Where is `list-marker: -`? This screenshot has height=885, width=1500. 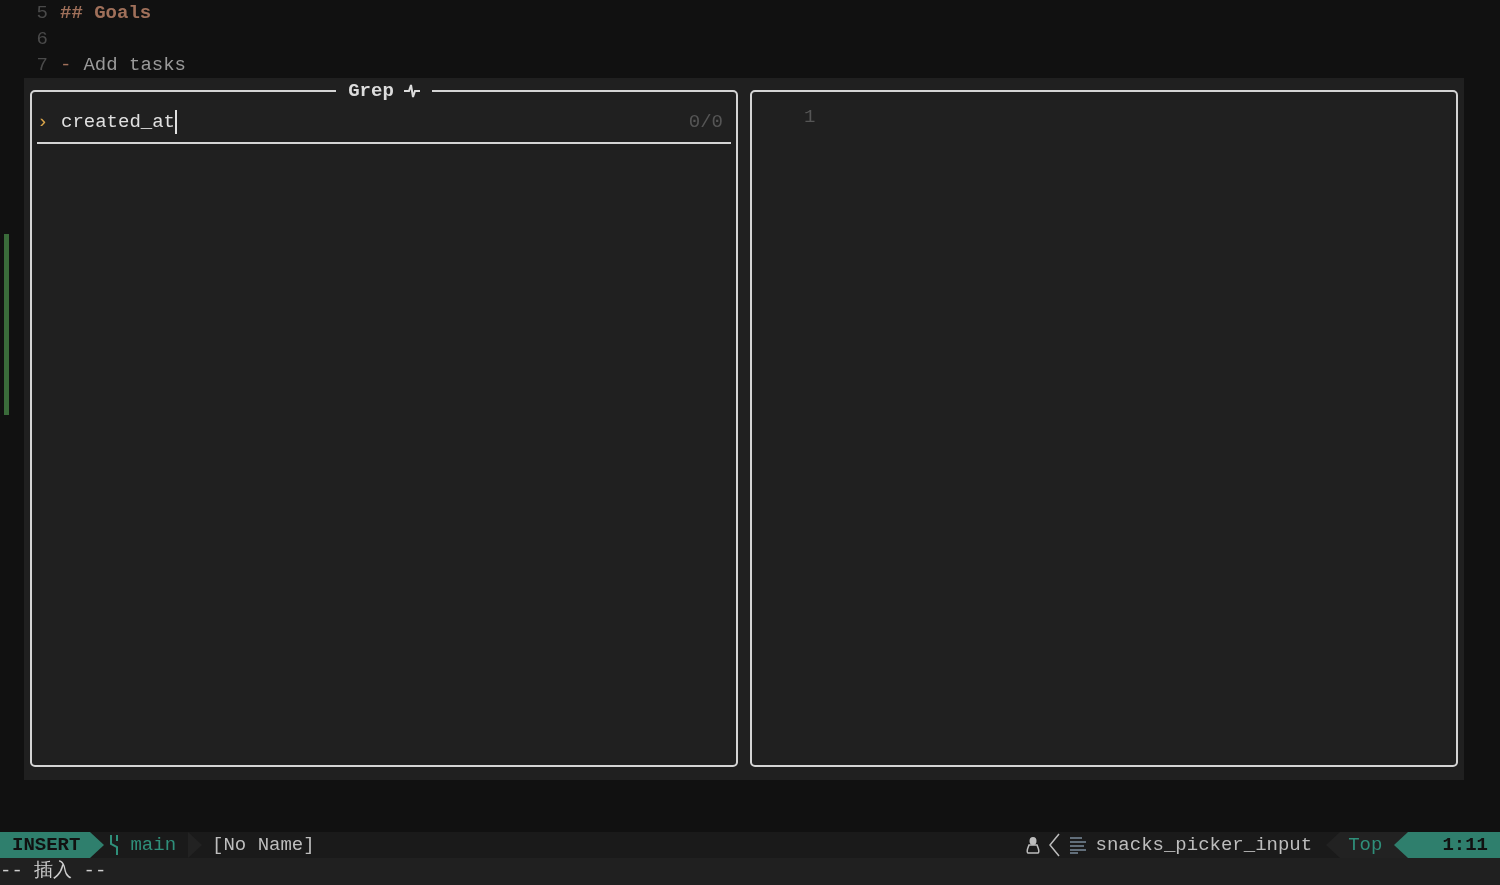
list-marker: - is located at coordinates (66, 65).